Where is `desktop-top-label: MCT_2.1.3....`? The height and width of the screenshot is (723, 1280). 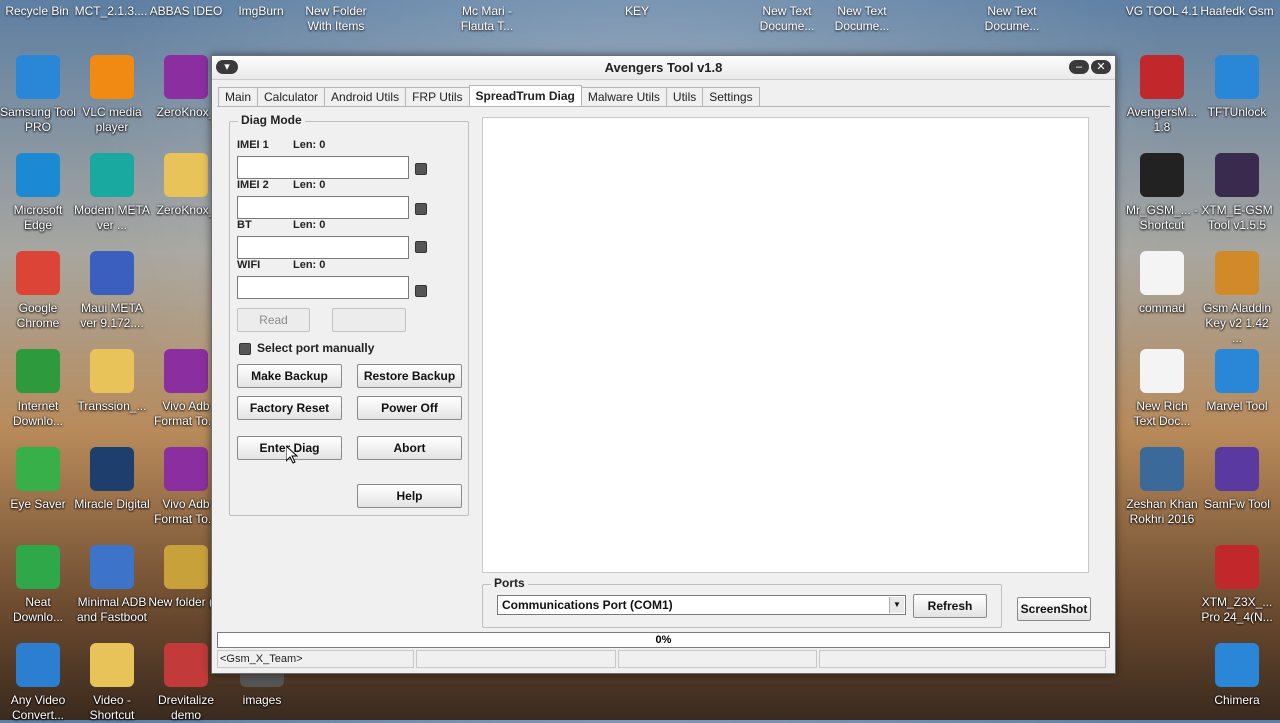
desktop-top-label: MCT_2.1.3.... is located at coordinates (111, 11).